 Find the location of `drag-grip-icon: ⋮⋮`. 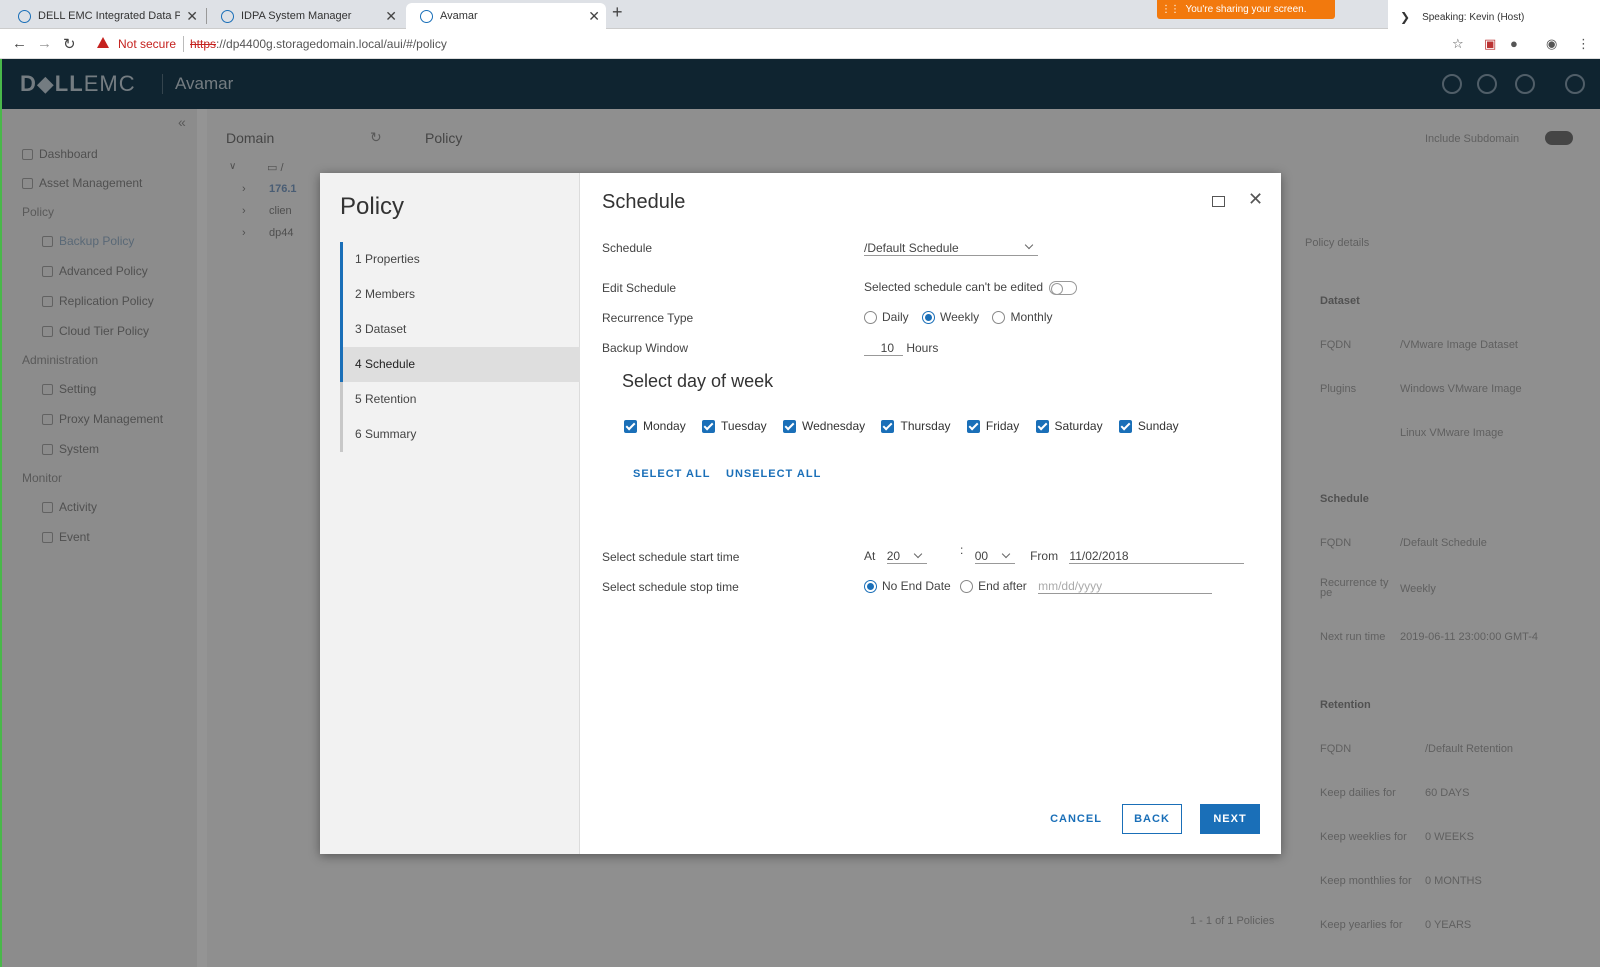

drag-grip-icon: ⋮⋮ is located at coordinates (1170, 9).